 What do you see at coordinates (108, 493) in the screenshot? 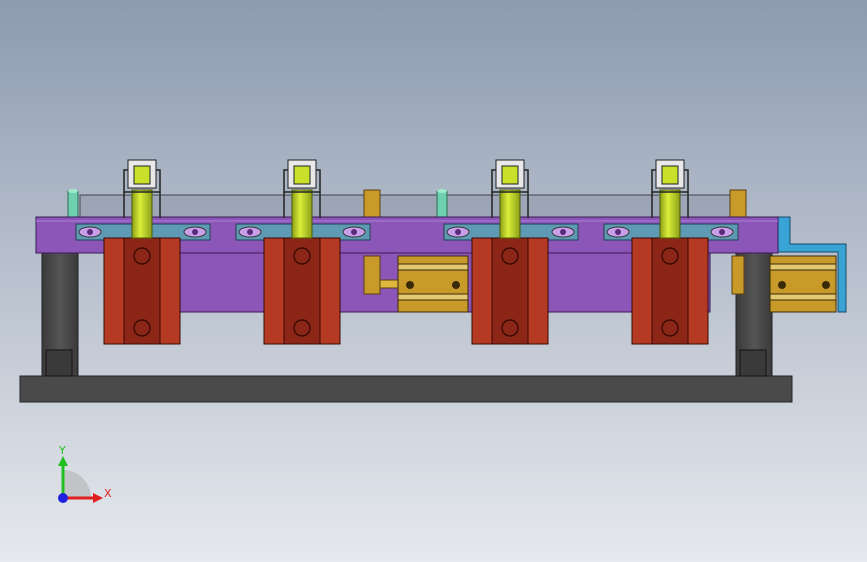
I see `x-axis-label: X` at bounding box center [108, 493].